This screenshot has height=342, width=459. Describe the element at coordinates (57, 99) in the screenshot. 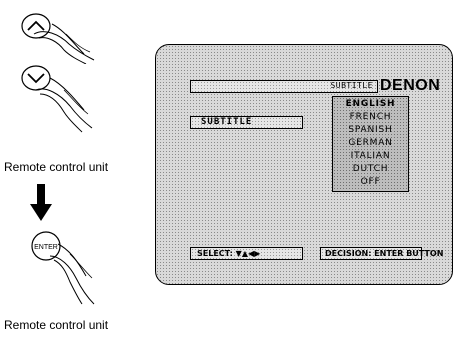

I see `hand-press-down-icon` at that location.